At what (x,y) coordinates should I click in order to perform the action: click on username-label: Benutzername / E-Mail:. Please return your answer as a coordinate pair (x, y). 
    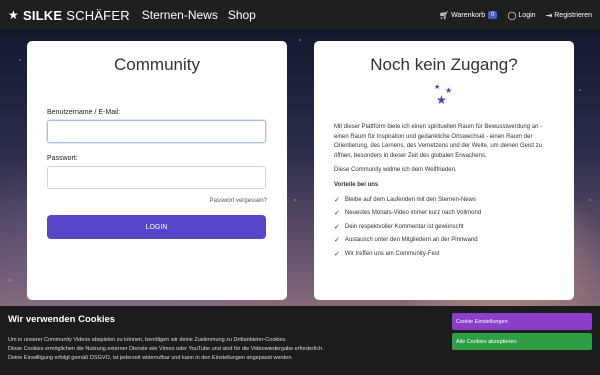
    Looking at the image, I should click on (84, 112).